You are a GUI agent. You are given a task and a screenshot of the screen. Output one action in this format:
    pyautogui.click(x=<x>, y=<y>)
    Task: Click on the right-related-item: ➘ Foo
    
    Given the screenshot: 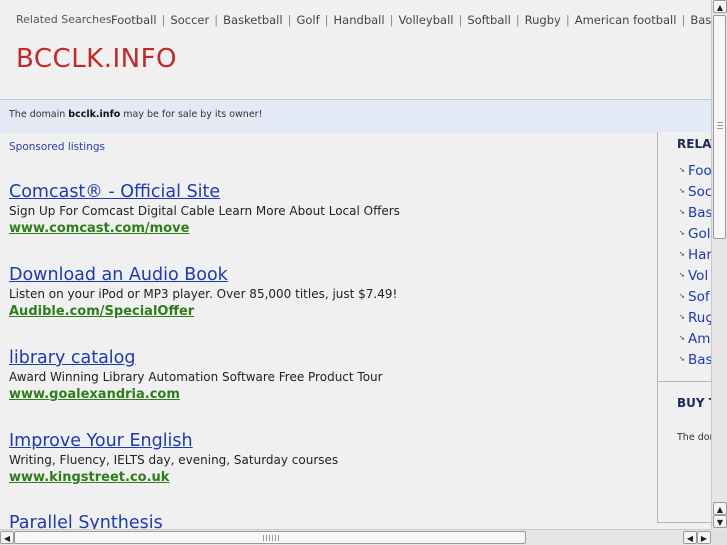 What is the action you would take?
    pyautogui.click(x=695, y=173)
    